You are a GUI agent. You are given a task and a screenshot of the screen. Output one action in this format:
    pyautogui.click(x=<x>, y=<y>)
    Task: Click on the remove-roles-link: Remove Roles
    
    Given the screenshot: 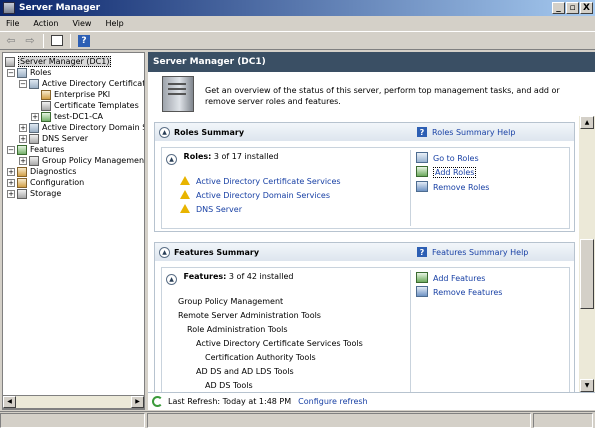 What is the action you would take?
    pyautogui.click(x=452, y=186)
    